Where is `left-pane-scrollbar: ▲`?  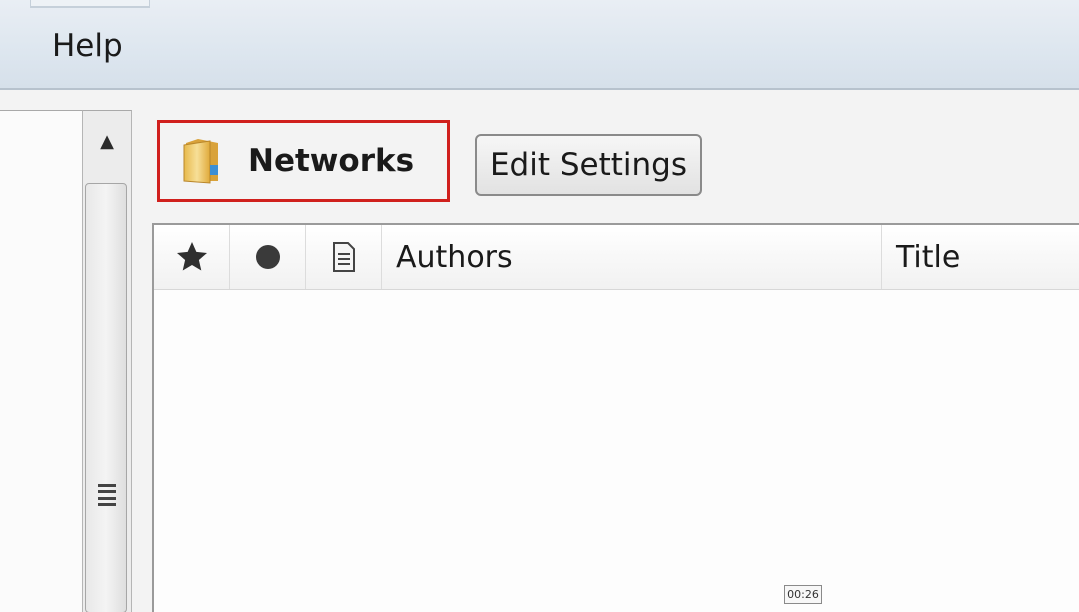 left-pane-scrollbar: ▲ is located at coordinates (107, 361).